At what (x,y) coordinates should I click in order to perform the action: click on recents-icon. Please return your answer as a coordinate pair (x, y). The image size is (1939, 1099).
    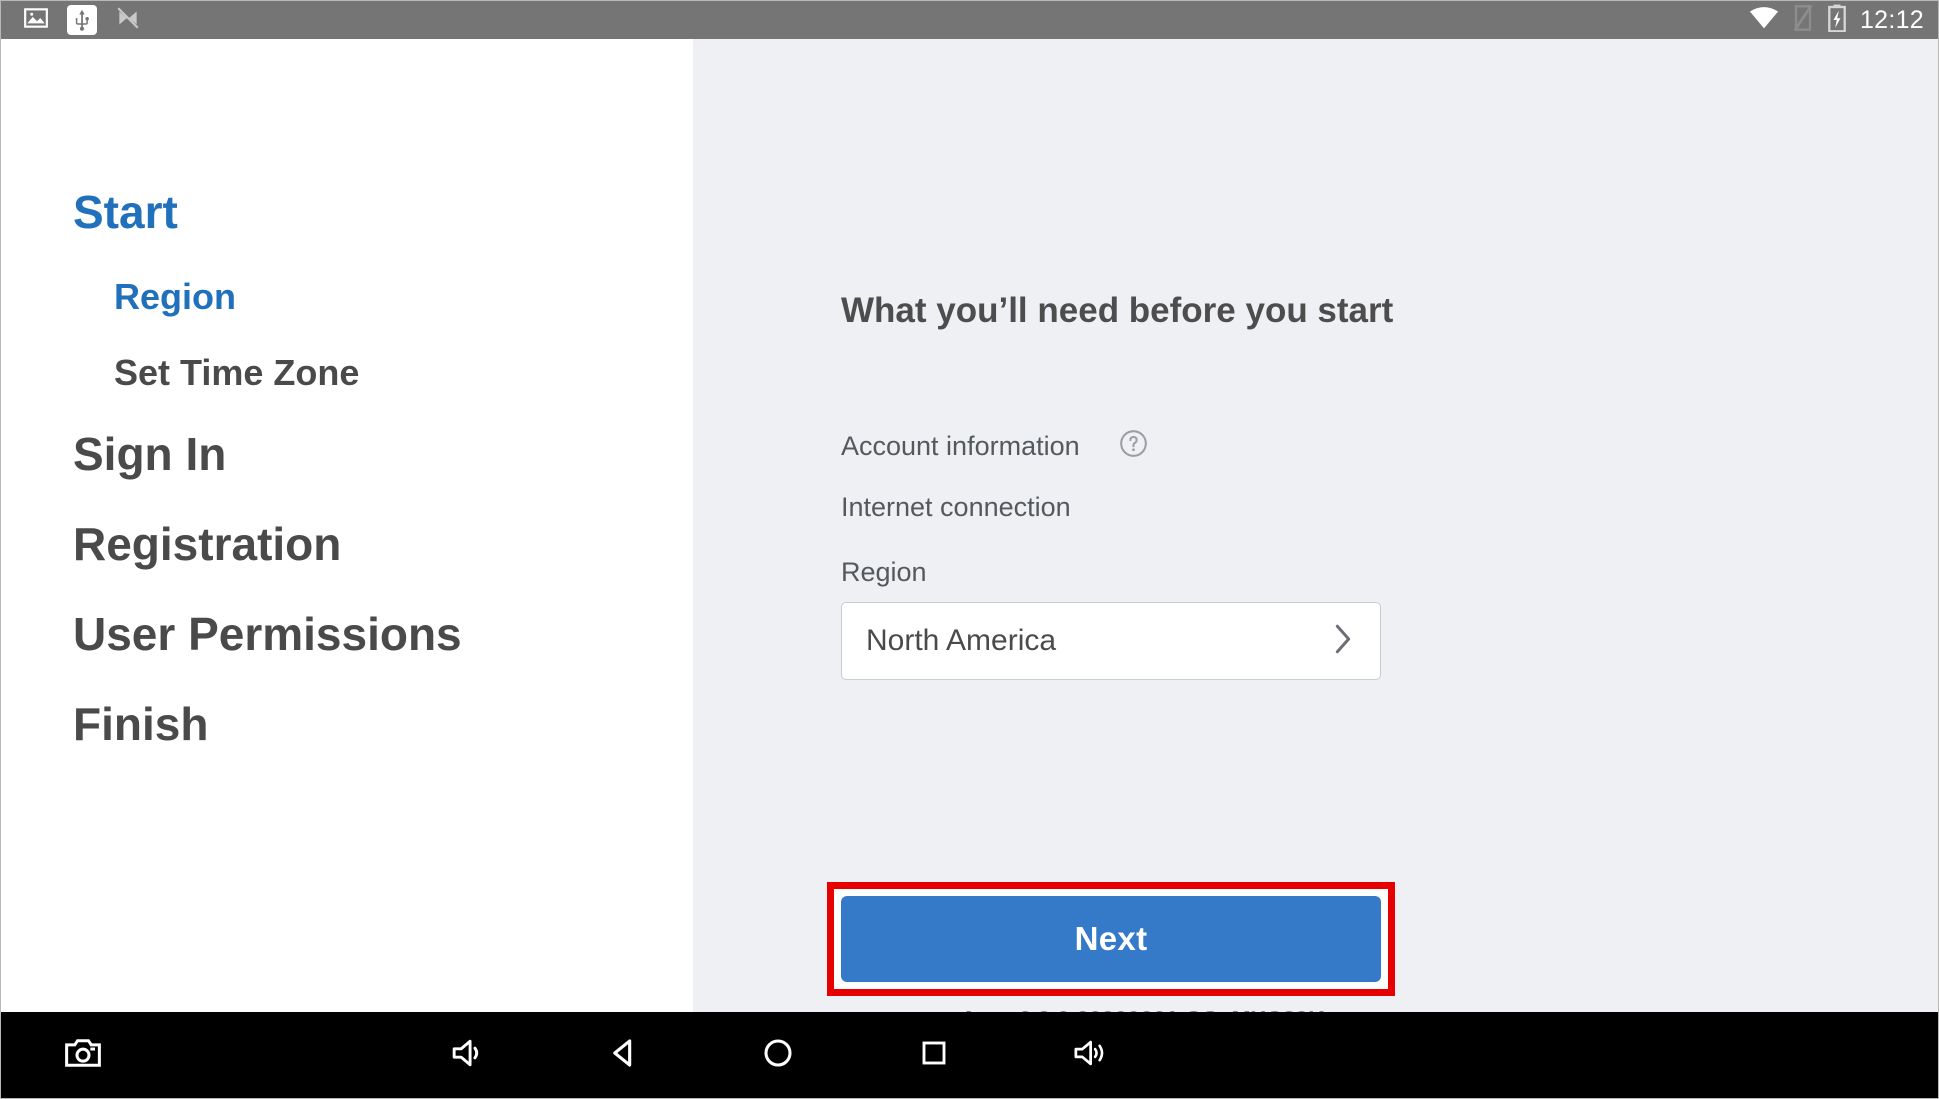
    Looking at the image, I should click on (934, 1055).